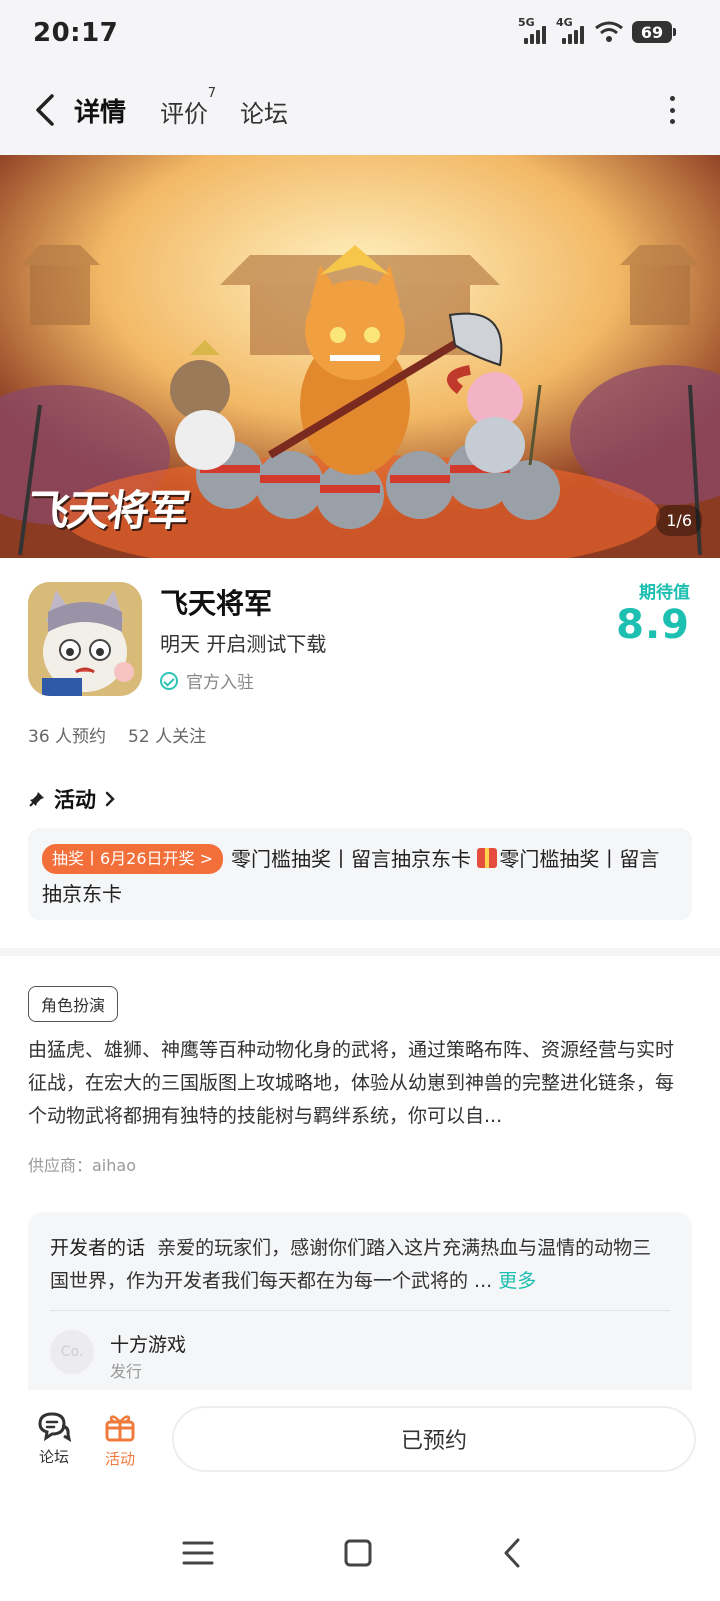 The width and height of the screenshot is (720, 1601). Describe the element at coordinates (82, 1165) in the screenshot. I see `supplier-info: 供应商：aihao` at that location.